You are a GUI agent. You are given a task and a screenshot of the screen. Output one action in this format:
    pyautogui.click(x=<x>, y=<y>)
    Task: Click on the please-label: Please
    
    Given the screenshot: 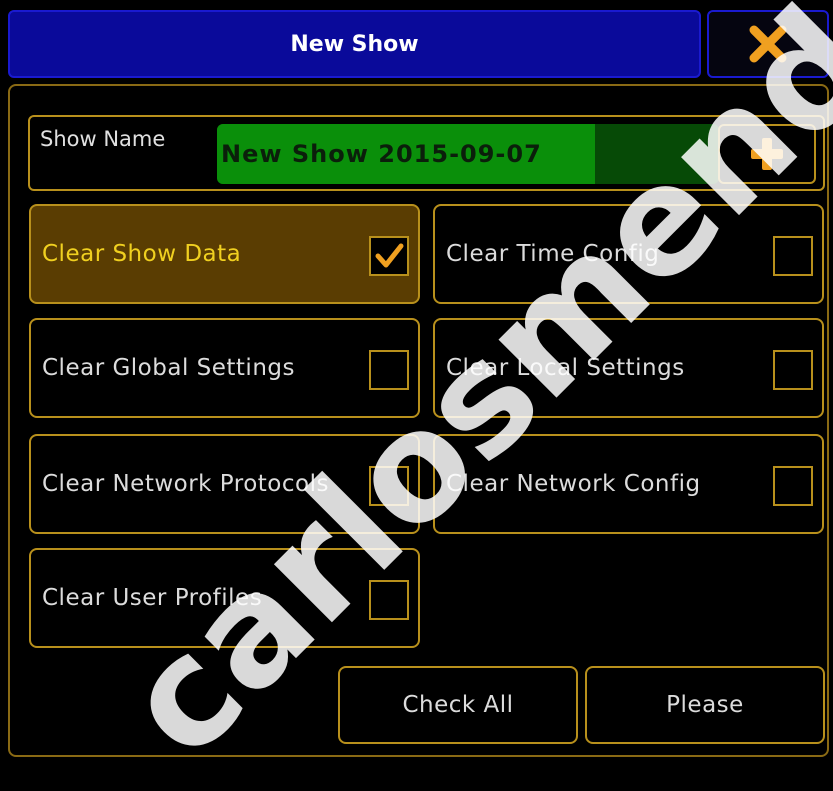 What is the action you would take?
    pyautogui.click(x=705, y=705)
    